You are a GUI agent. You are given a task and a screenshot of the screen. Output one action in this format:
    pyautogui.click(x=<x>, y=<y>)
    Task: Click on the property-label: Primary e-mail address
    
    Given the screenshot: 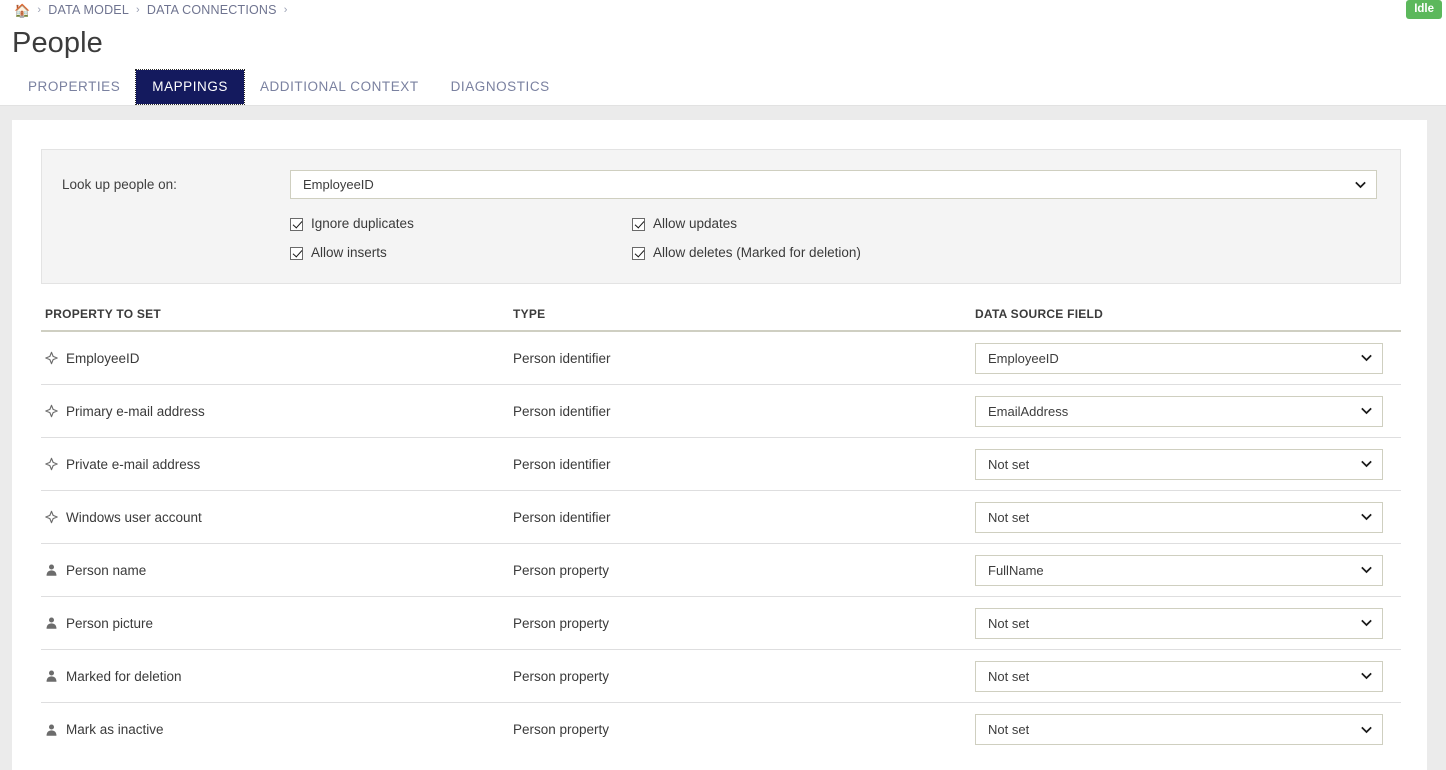 What is the action you would take?
    pyautogui.click(x=135, y=411)
    